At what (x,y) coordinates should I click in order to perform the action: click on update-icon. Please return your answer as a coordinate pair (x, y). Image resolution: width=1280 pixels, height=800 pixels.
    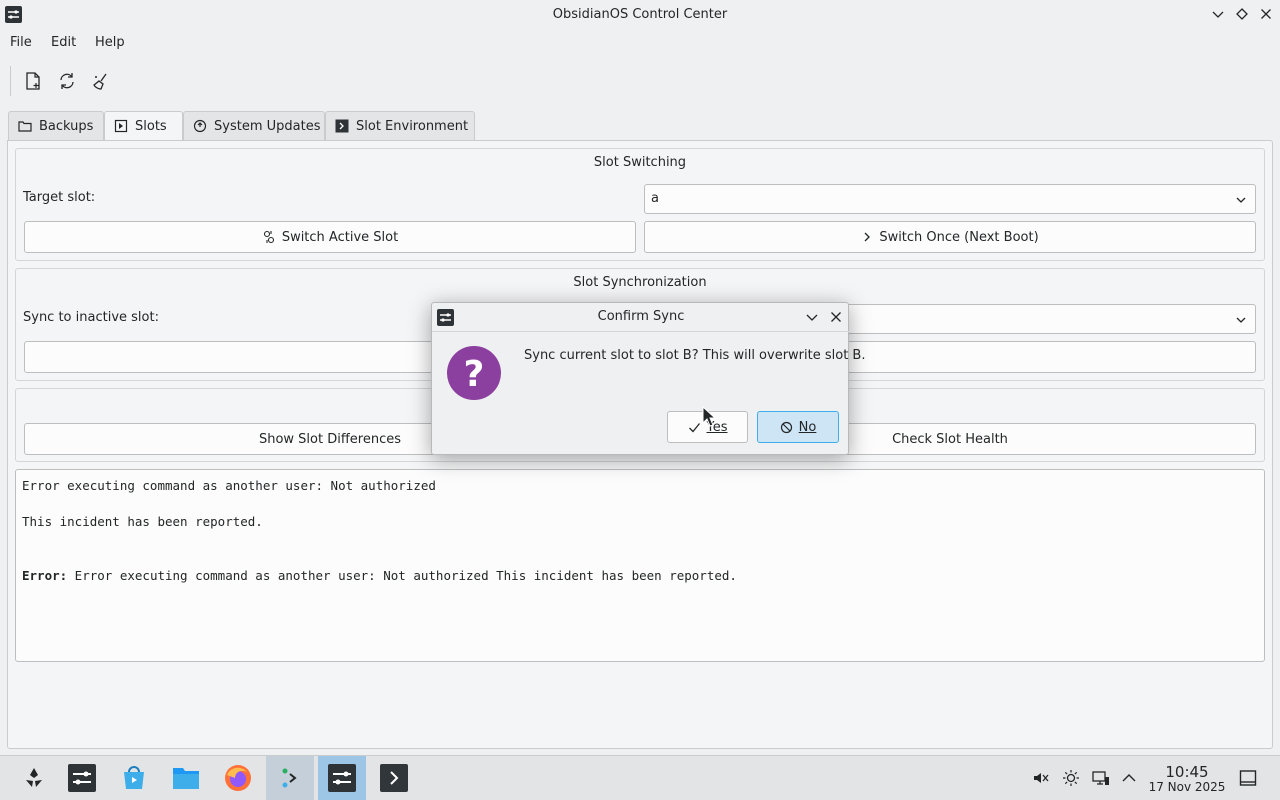
    Looking at the image, I should click on (200, 126).